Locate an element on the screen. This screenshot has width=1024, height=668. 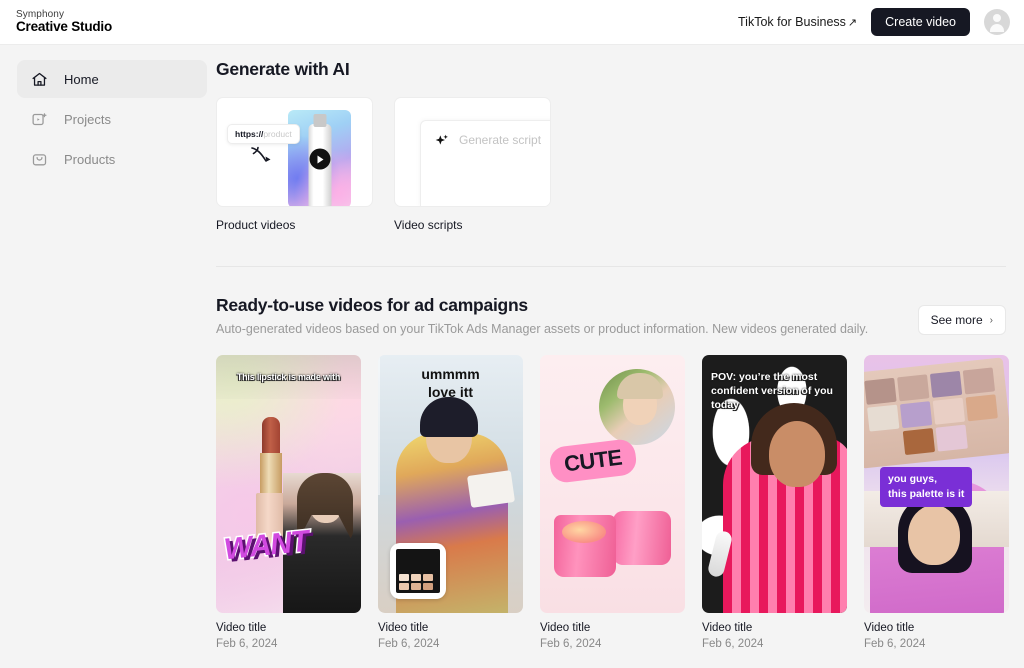
tiktok-for-business-link: TikTok for Business ↗ is located at coordinates (797, 22).